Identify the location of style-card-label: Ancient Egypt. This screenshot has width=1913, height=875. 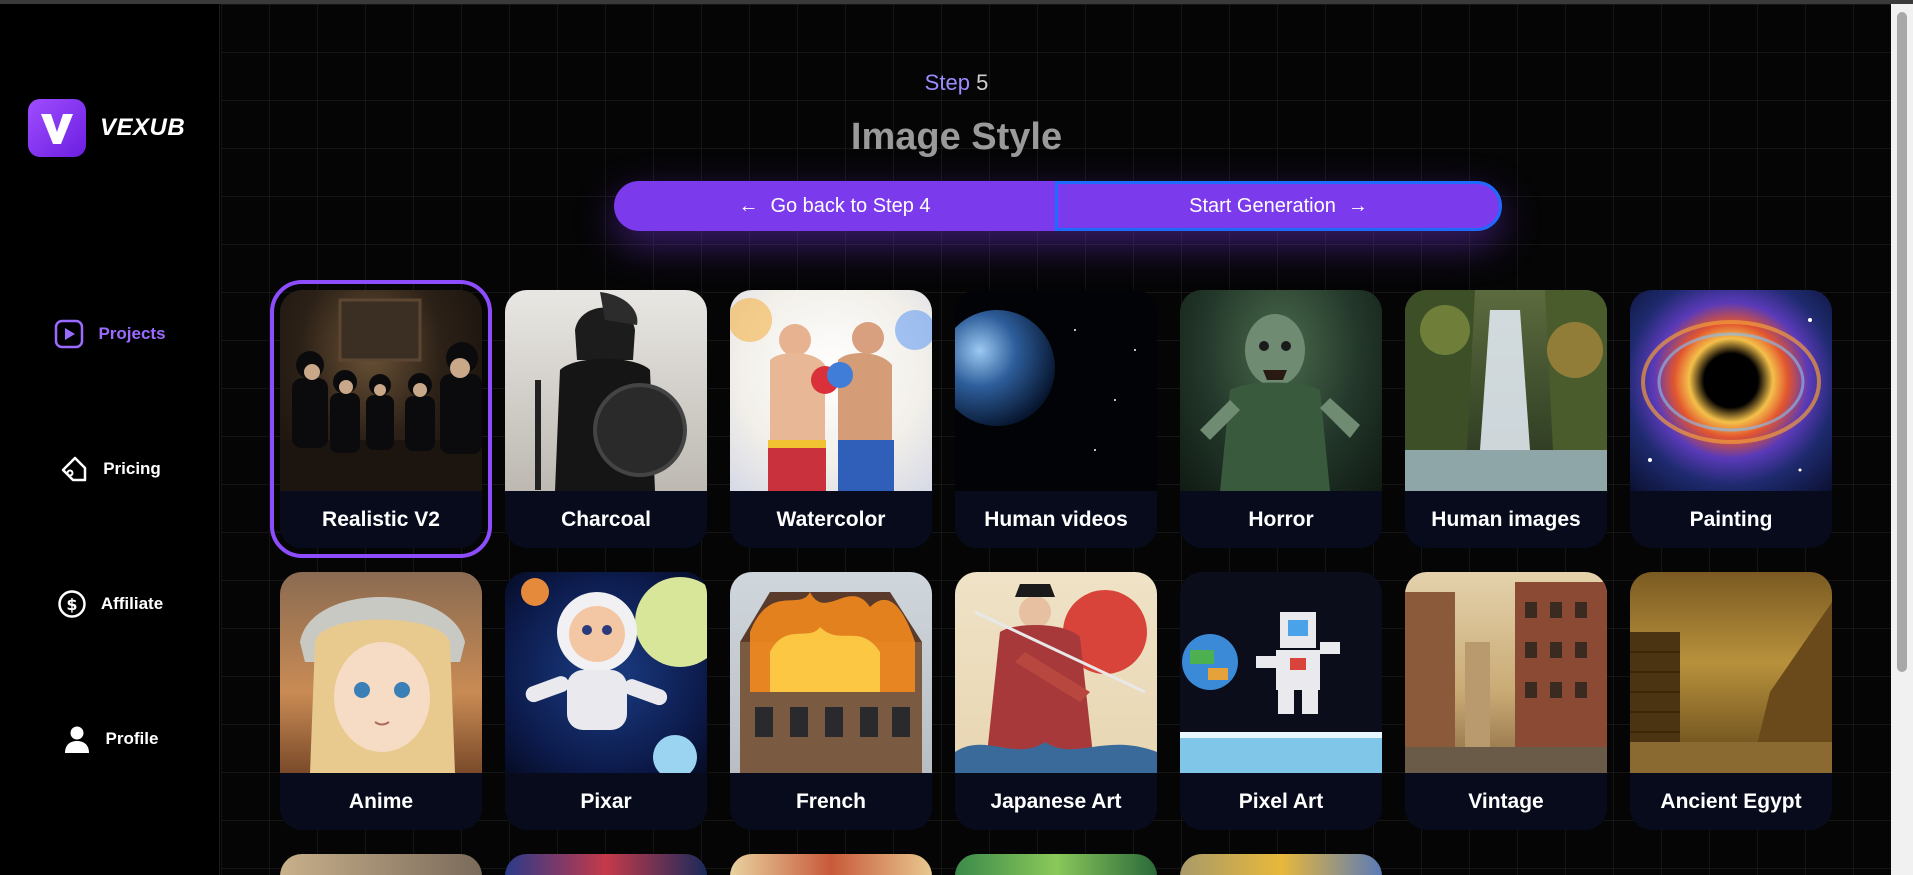
(1731, 801).